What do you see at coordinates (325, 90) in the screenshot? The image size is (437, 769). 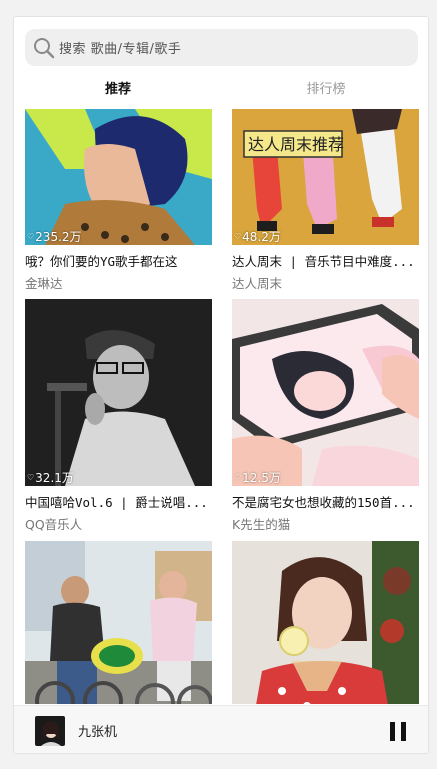 I see `tab-charts: 排行榜` at bounding box center [325, 90].